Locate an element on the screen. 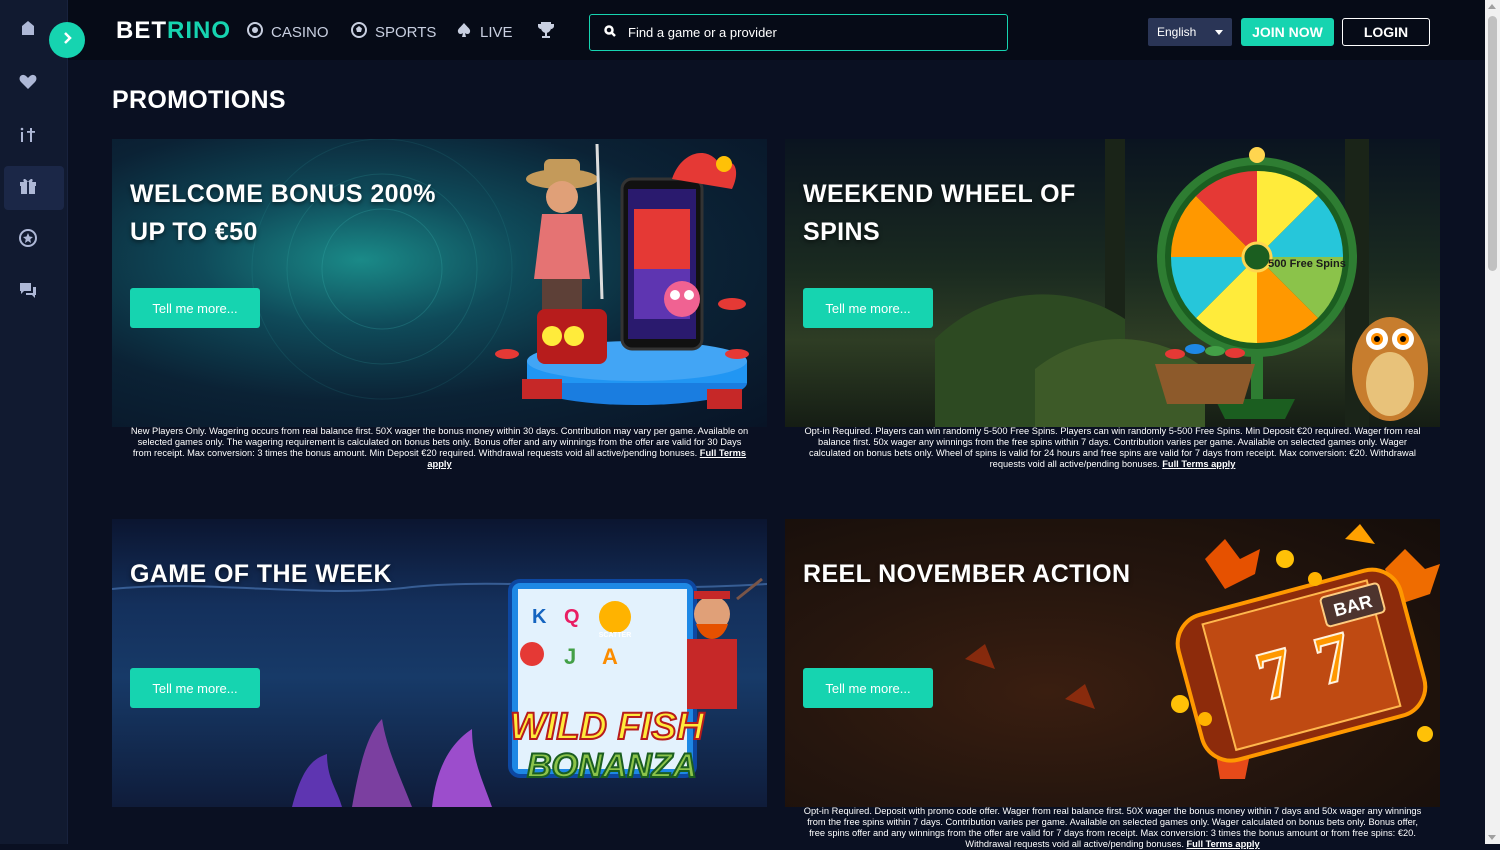  sidebar-item-promotions is located at coordinates (34, 188).